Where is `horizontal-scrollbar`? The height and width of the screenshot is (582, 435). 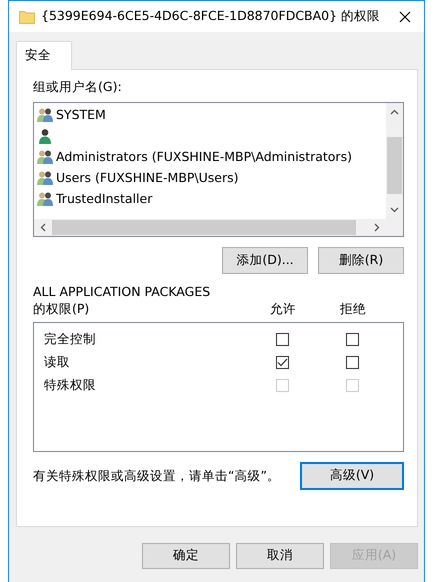
horizontal-scrollbar is located at coordinates (210, 227).